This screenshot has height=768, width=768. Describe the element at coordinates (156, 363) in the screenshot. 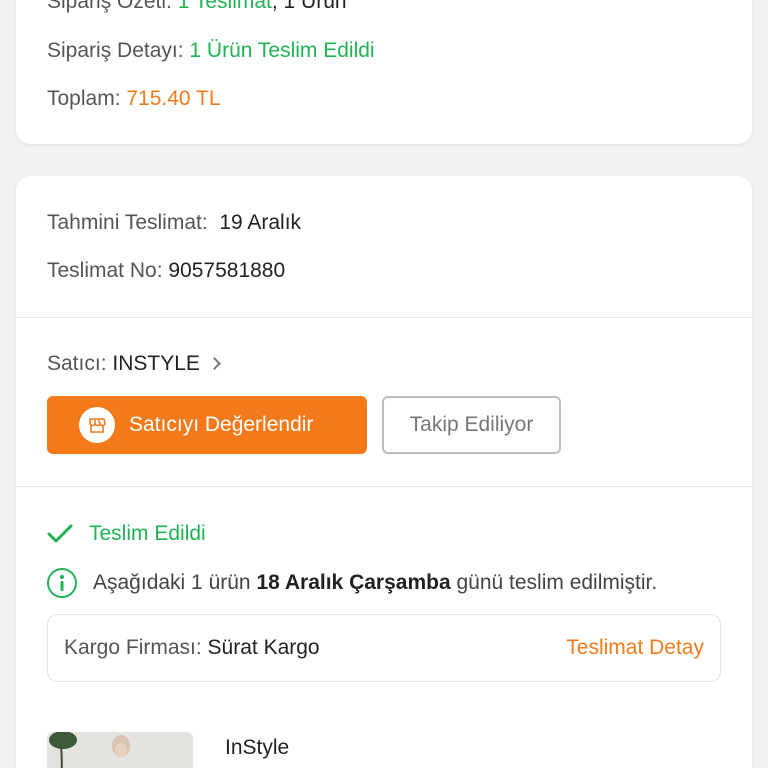

I see `seller-name: INSTYLE` at that location.